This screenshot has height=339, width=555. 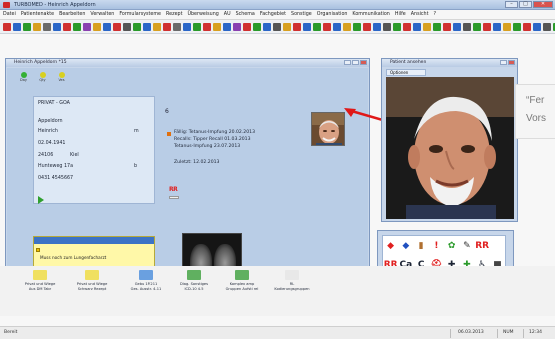 I want to click on menu-au: AU, so click(x=227, y=14).